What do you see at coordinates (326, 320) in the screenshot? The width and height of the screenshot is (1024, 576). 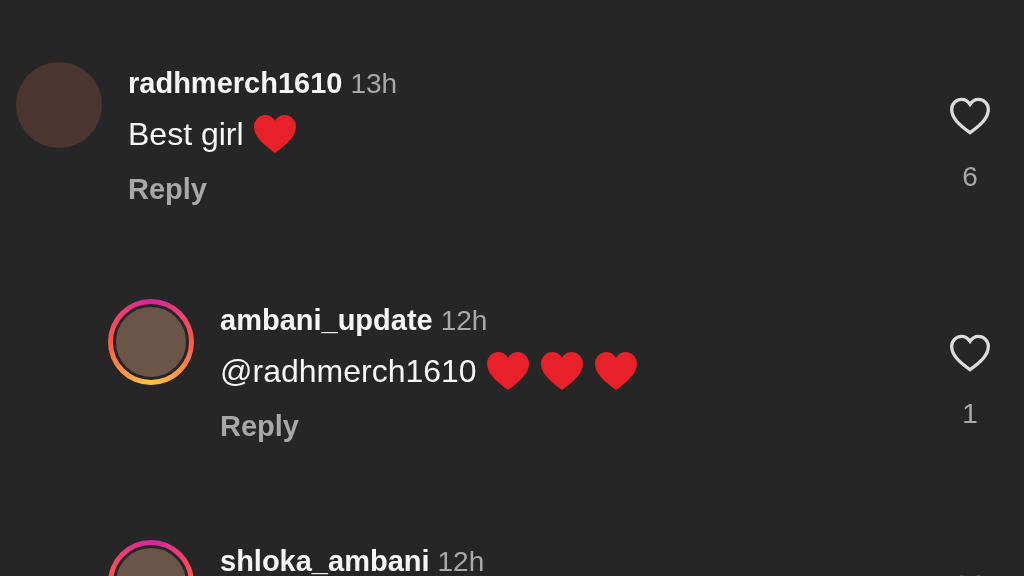 I see `username: ambani_update` at bounding box center [326, 320].